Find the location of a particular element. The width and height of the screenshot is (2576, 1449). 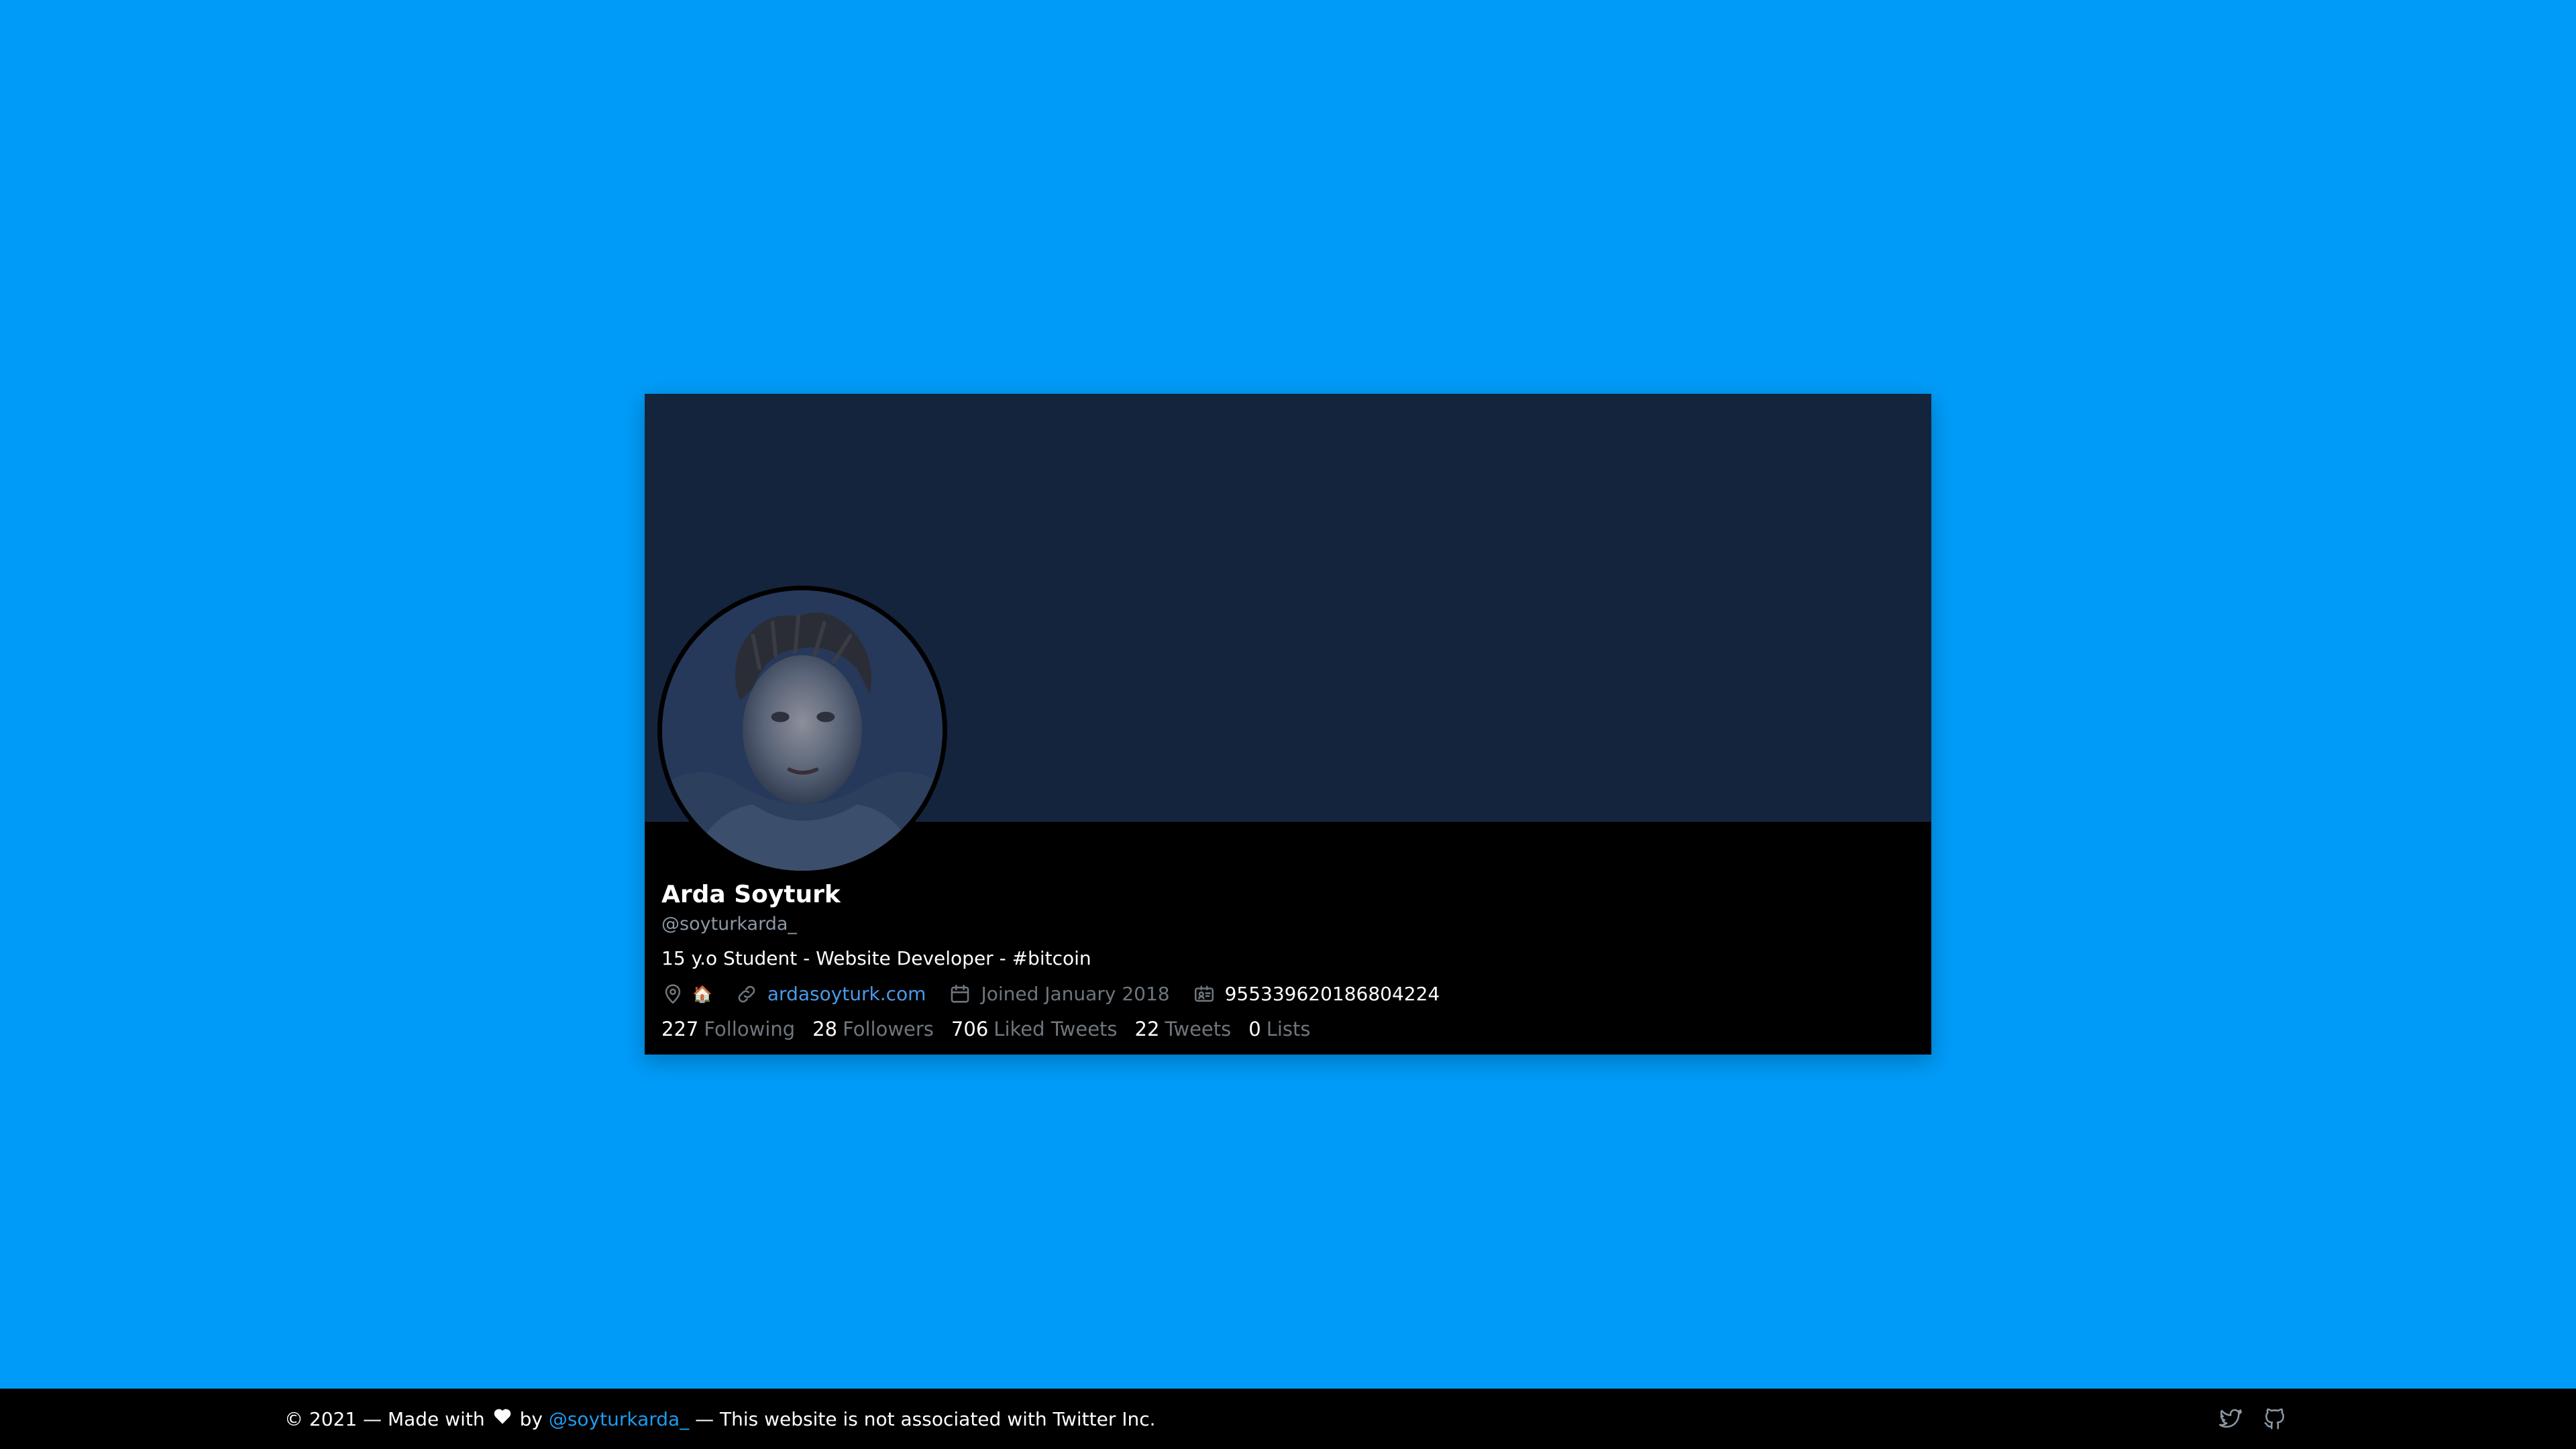

website-link: ardasoyturk.com is located at coordinates (846, 994).